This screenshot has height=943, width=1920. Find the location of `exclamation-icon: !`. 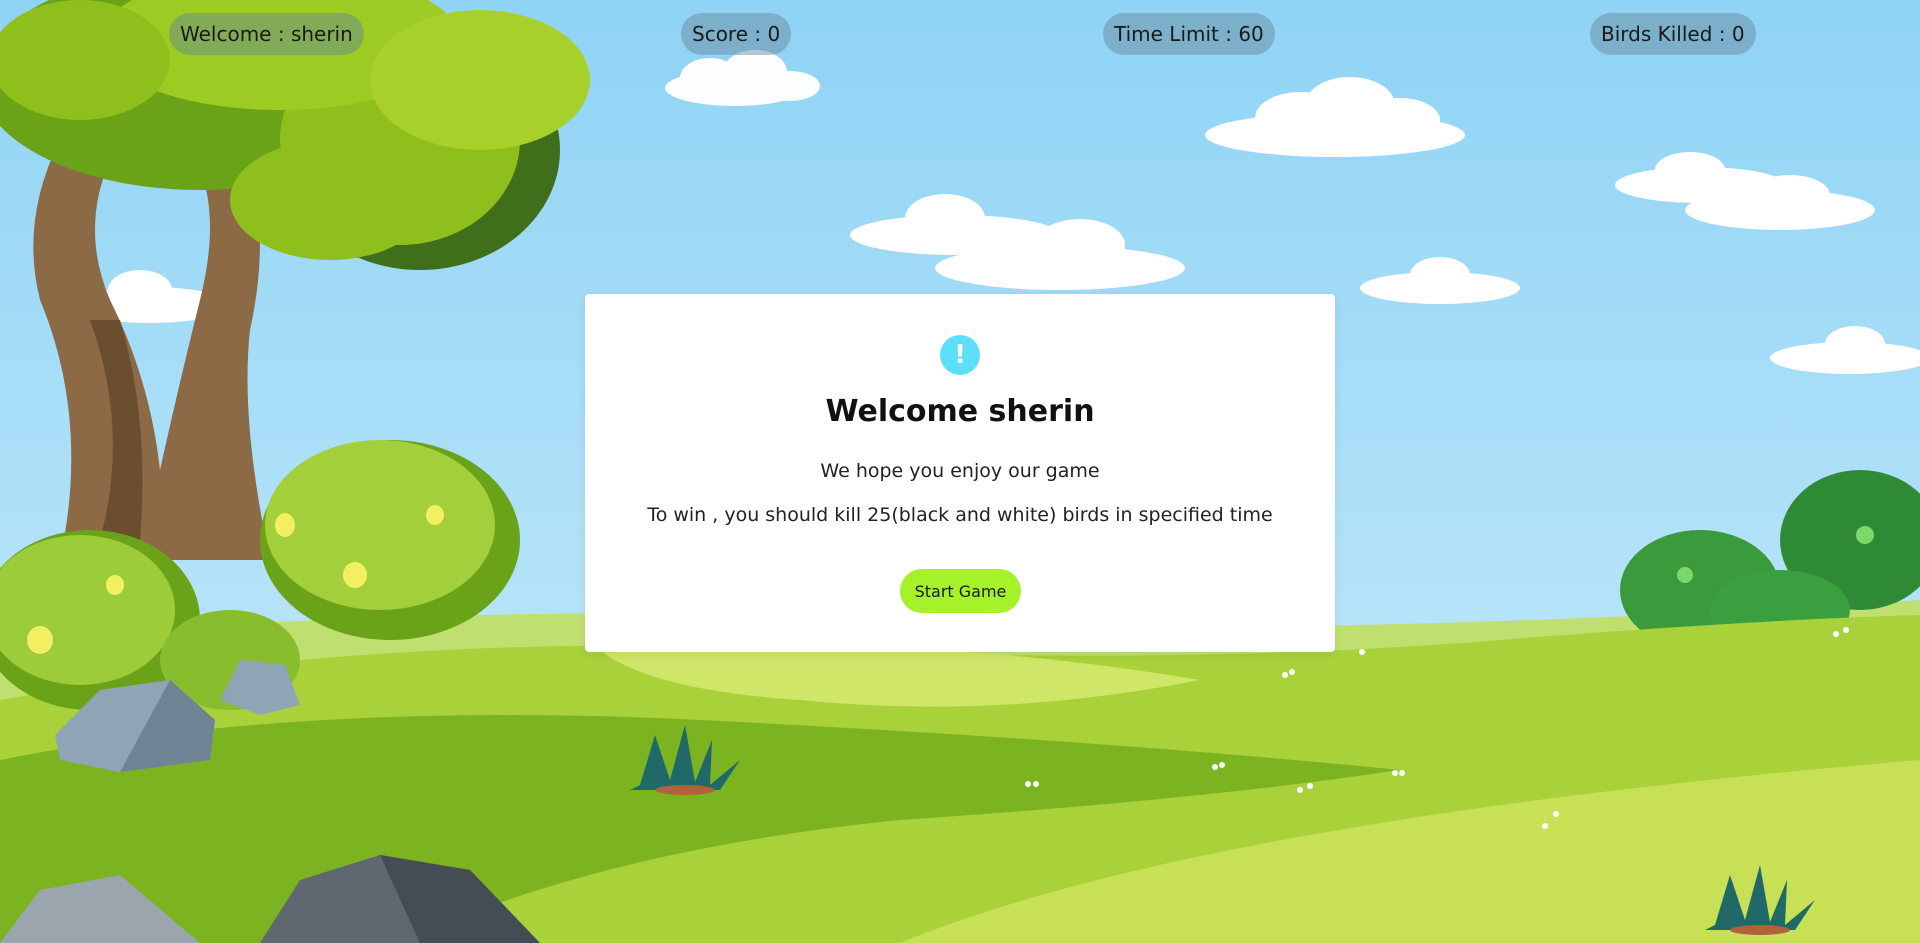

exclamation-icon: ! is located at coordinates (960, 355).